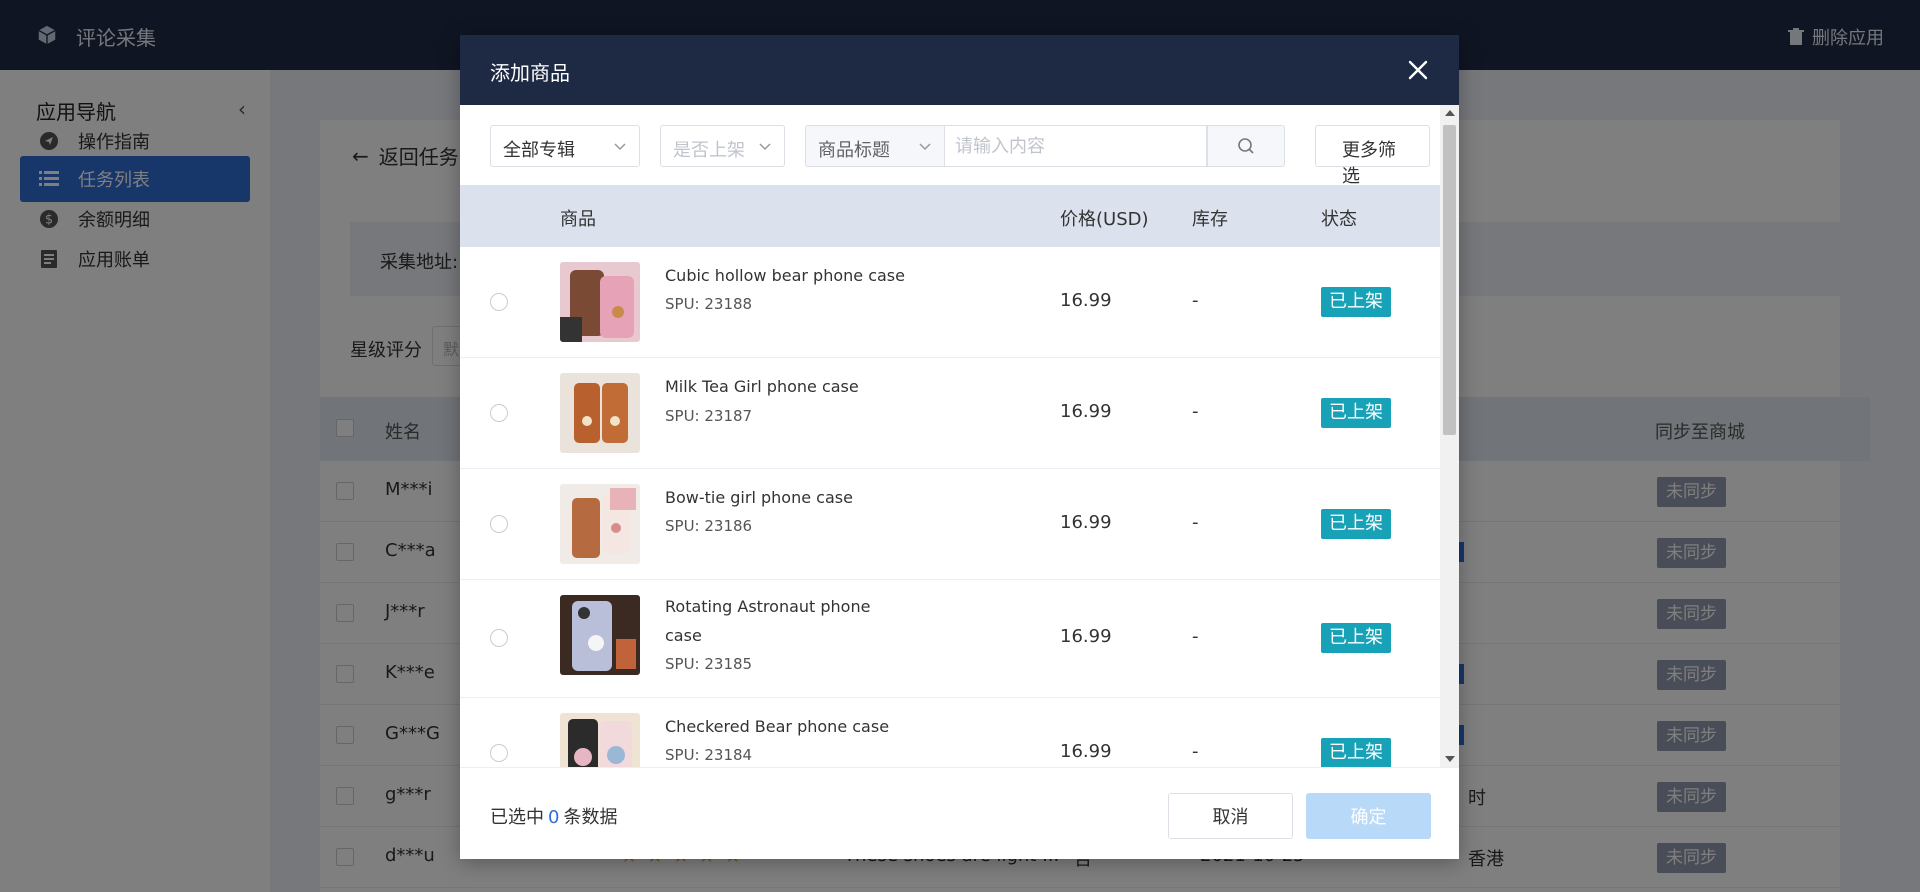  Describe the element at coordinates (530, 73) in the screenshot. I see `dialog-title: 添加商品` at that location.